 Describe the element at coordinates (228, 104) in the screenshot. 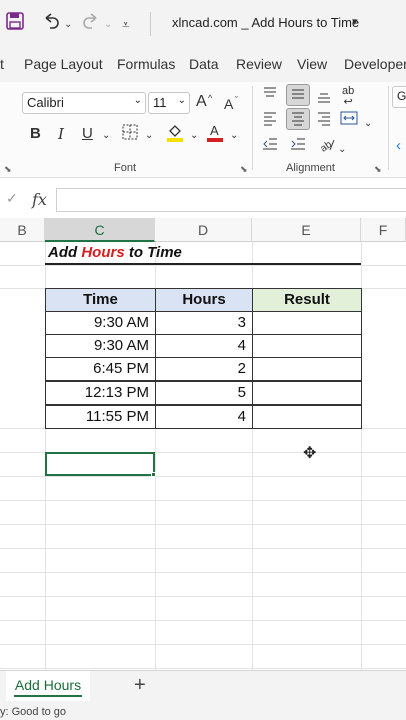

I see `shrink-font-button: A` at that location.